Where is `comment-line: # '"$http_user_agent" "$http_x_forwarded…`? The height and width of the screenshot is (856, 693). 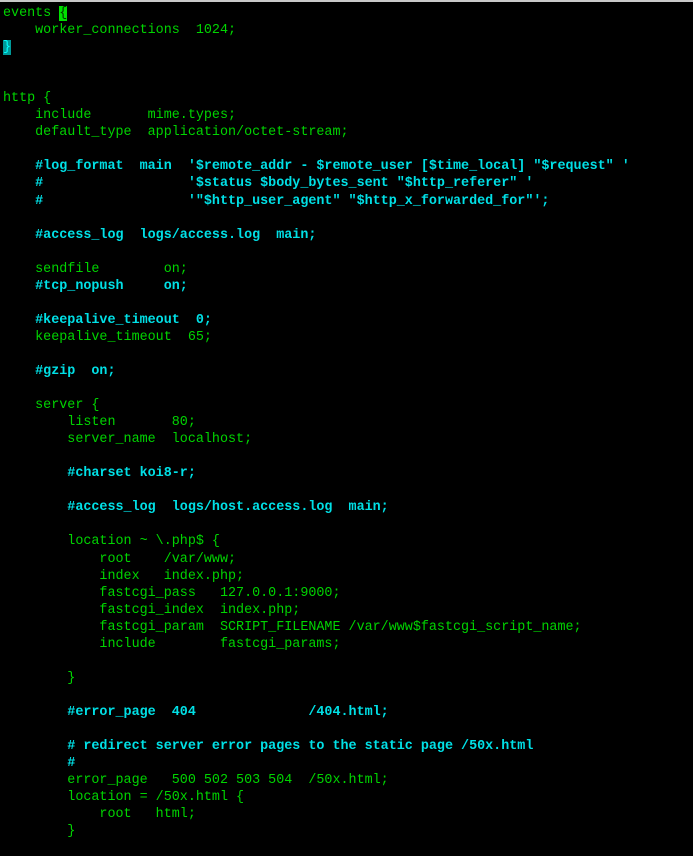
comment-line: # '"$http_user_agent" "$http_x_forwarded… is located at coordinates (276, 201).